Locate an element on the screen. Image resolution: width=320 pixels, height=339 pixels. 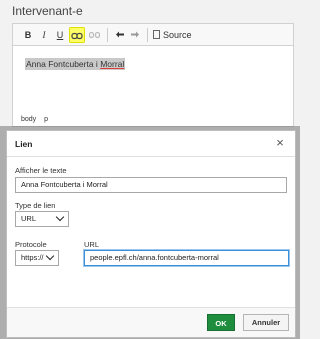
source-icon is located at coordinates (156, 34).